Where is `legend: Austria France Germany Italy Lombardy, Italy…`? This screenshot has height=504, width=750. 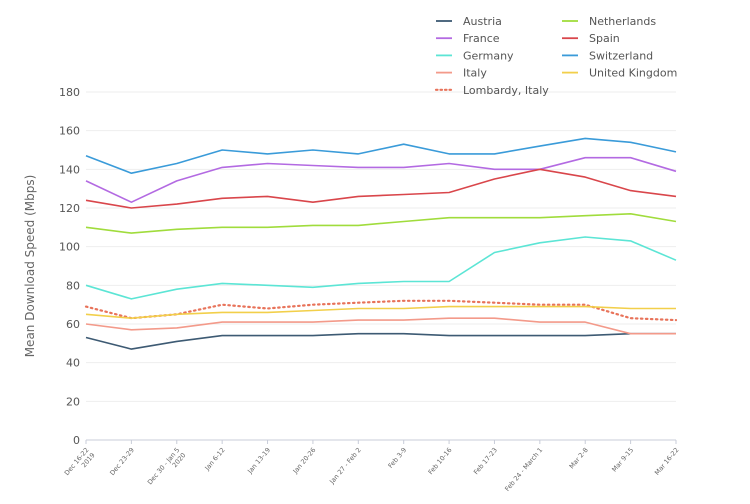 legend: Austria France Germany Italy Lombardy, Italy… is located at coordinates (555, 56).